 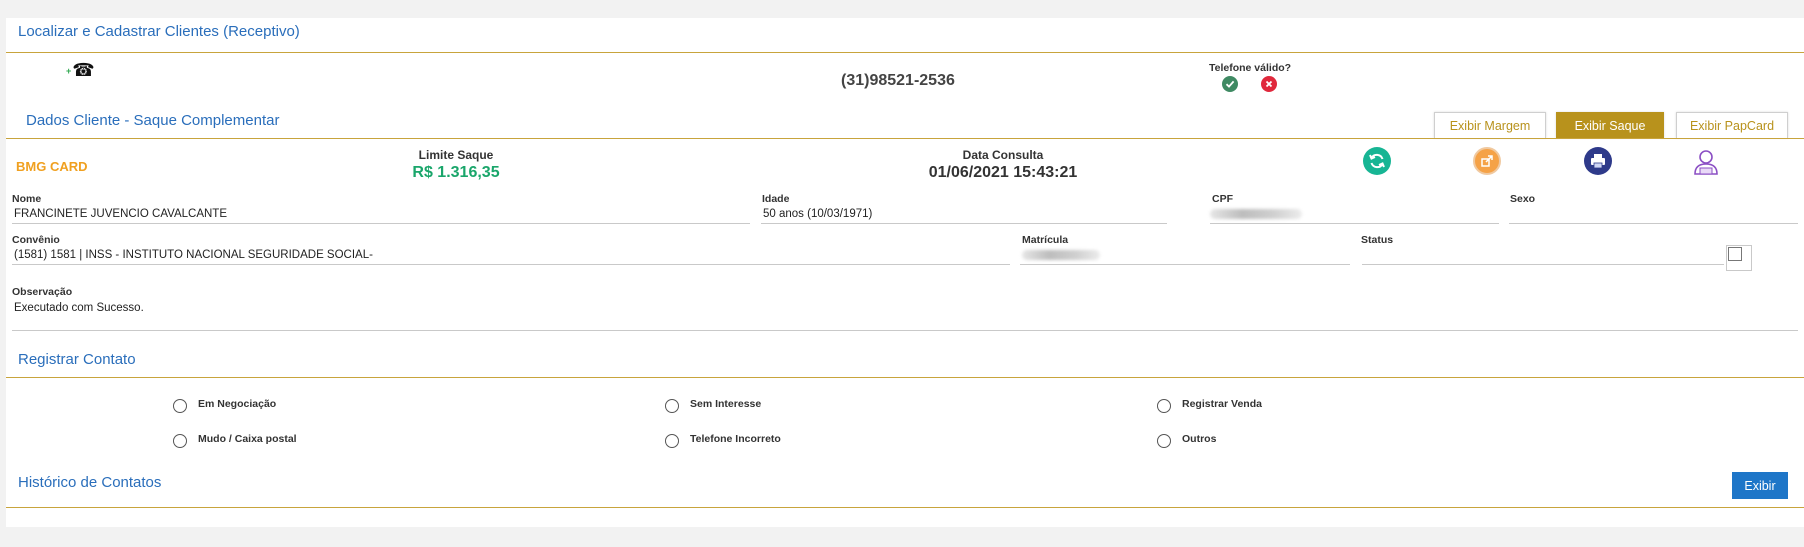 What do you see at coordinates (1222, 199) in the screenshot?
I see `cpf-label: CPF` at bounding box center [1222, 199].